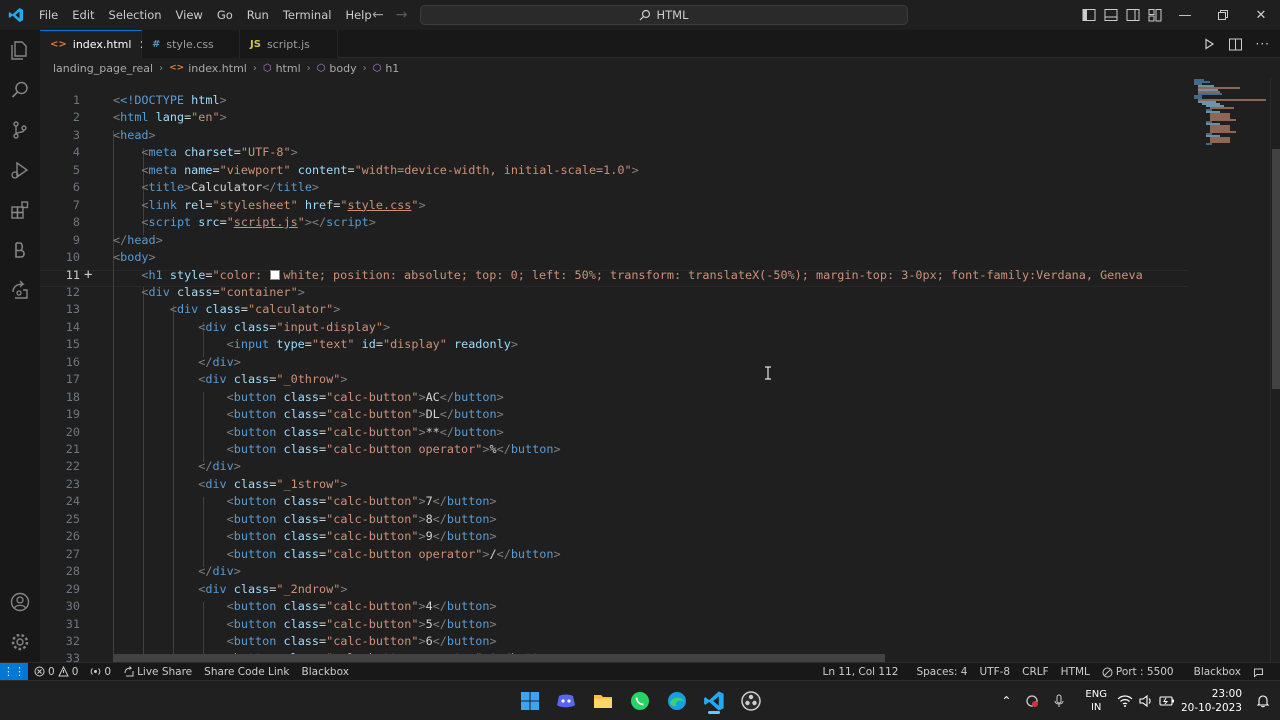  Describe the element at coordinates (51, 671) in the screenshot. I see `error-count: 0` at that location.